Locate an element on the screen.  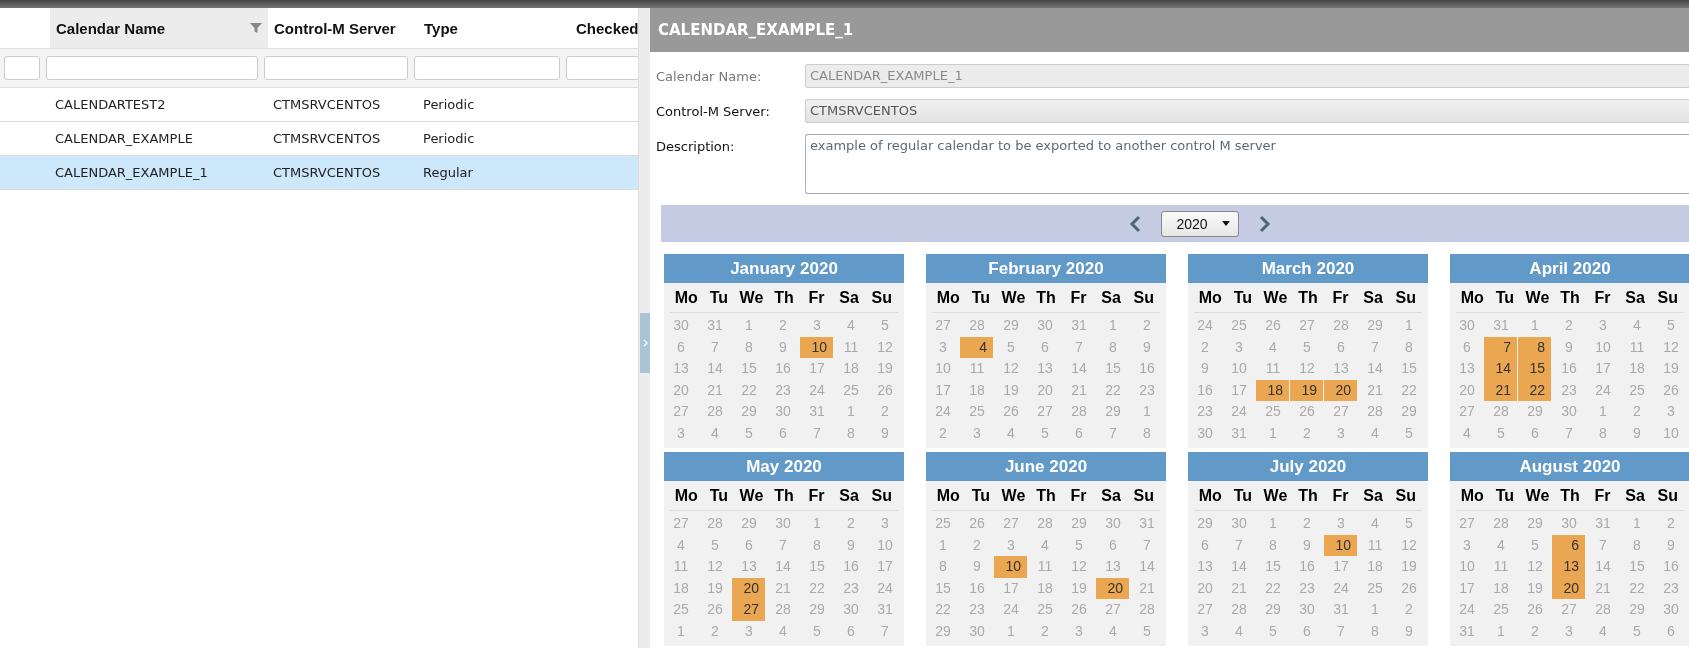
day-cell: 20 is located at coordinates (1112, 588).